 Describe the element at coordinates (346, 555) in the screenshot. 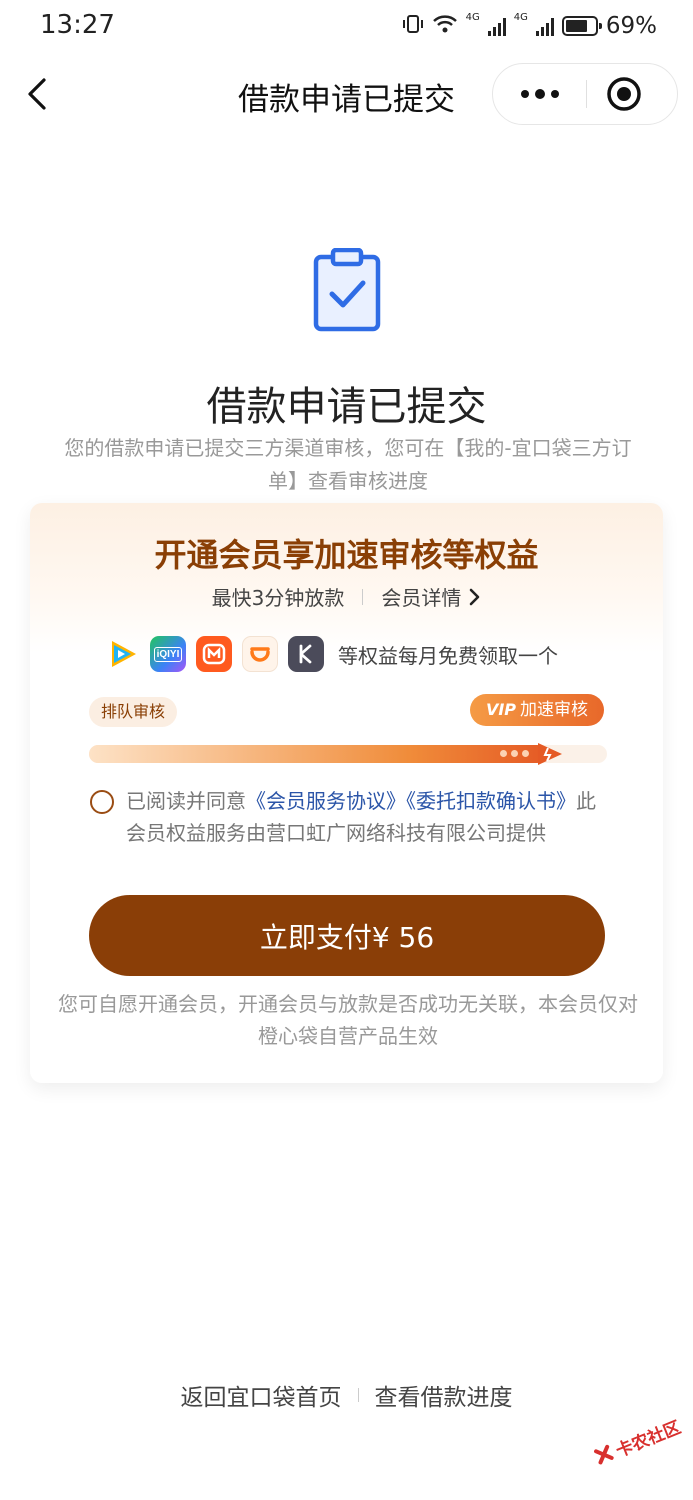

I see `membership-title: 开通会员享加速审核等权益` at that location.